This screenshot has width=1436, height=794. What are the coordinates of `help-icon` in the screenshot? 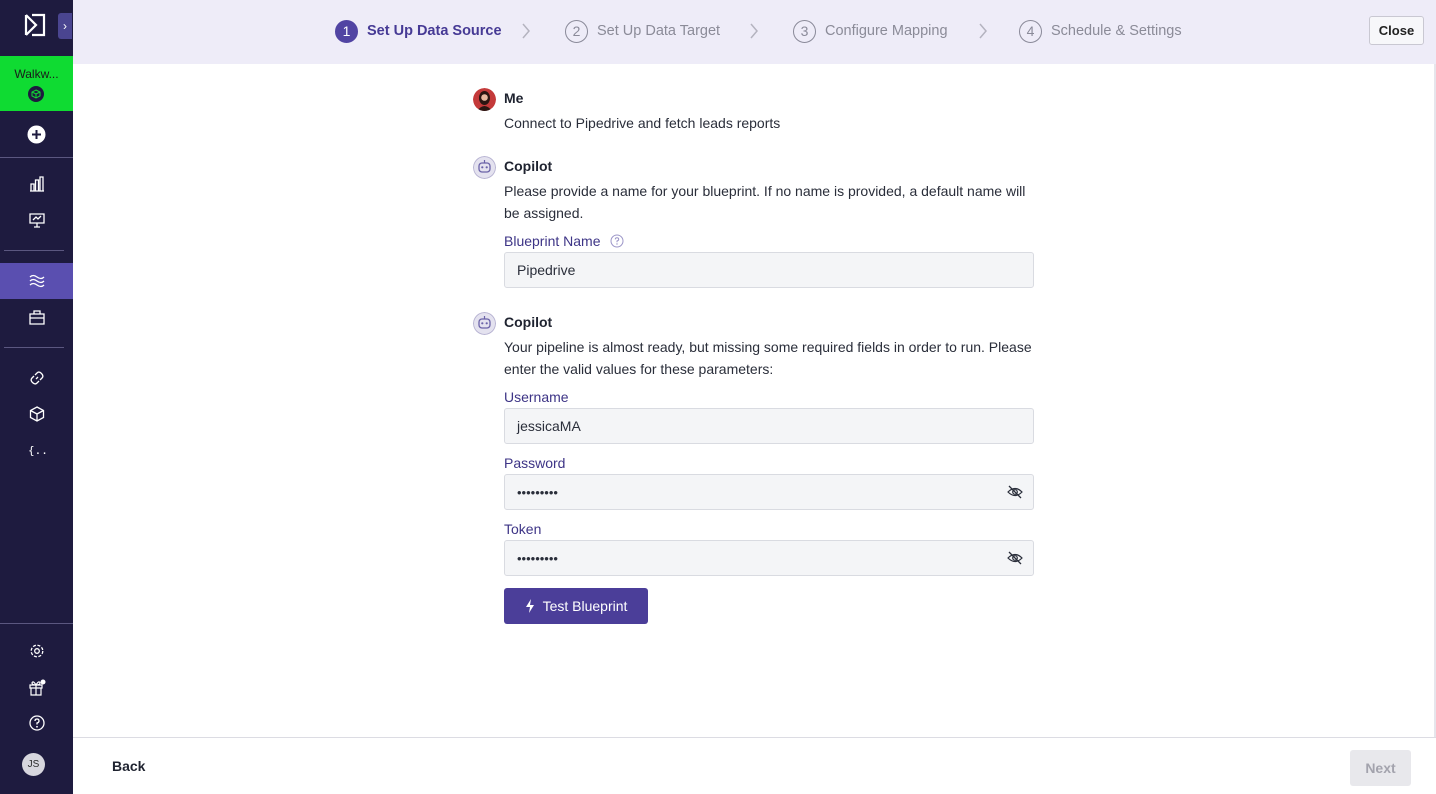 It's located at (36, 723).